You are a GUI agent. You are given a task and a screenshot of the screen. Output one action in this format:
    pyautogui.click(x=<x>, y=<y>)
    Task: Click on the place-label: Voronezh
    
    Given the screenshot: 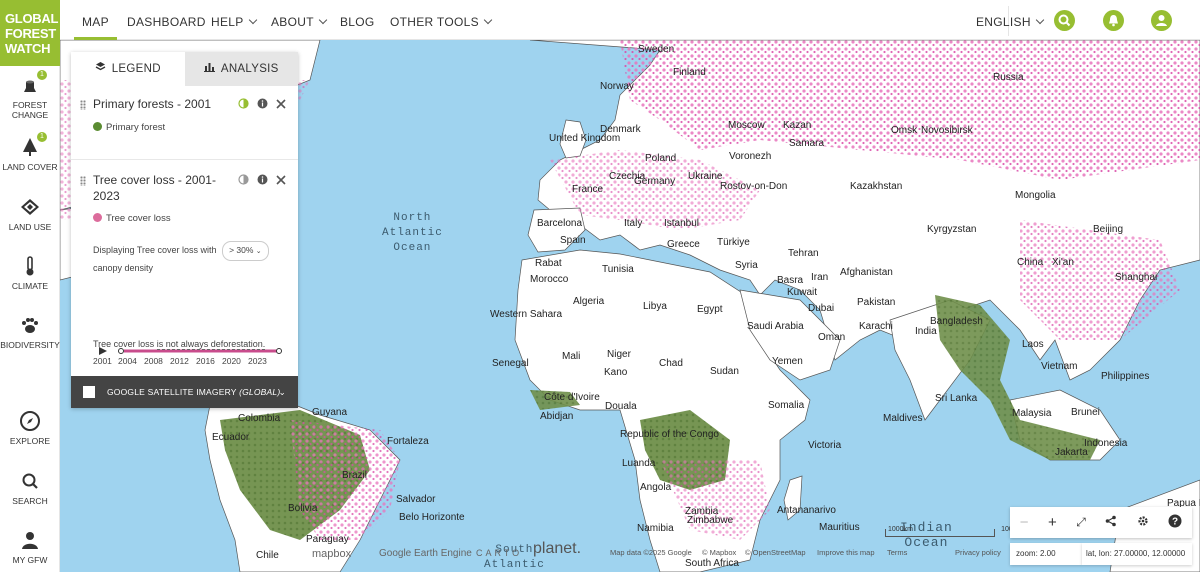 What is the action you would take?
    pyautogui.click(x=750, y=156)
    